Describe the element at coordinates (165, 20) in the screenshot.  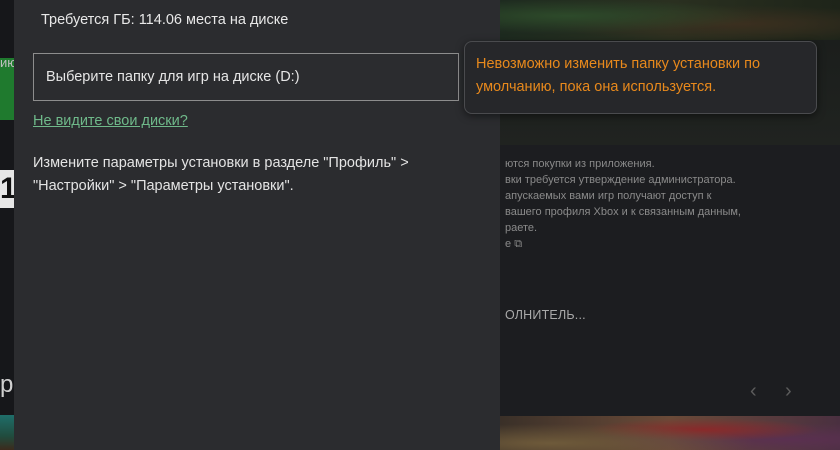
I see `space-required-label: Требуется ГБ: 114.06 места на диске` at that location.